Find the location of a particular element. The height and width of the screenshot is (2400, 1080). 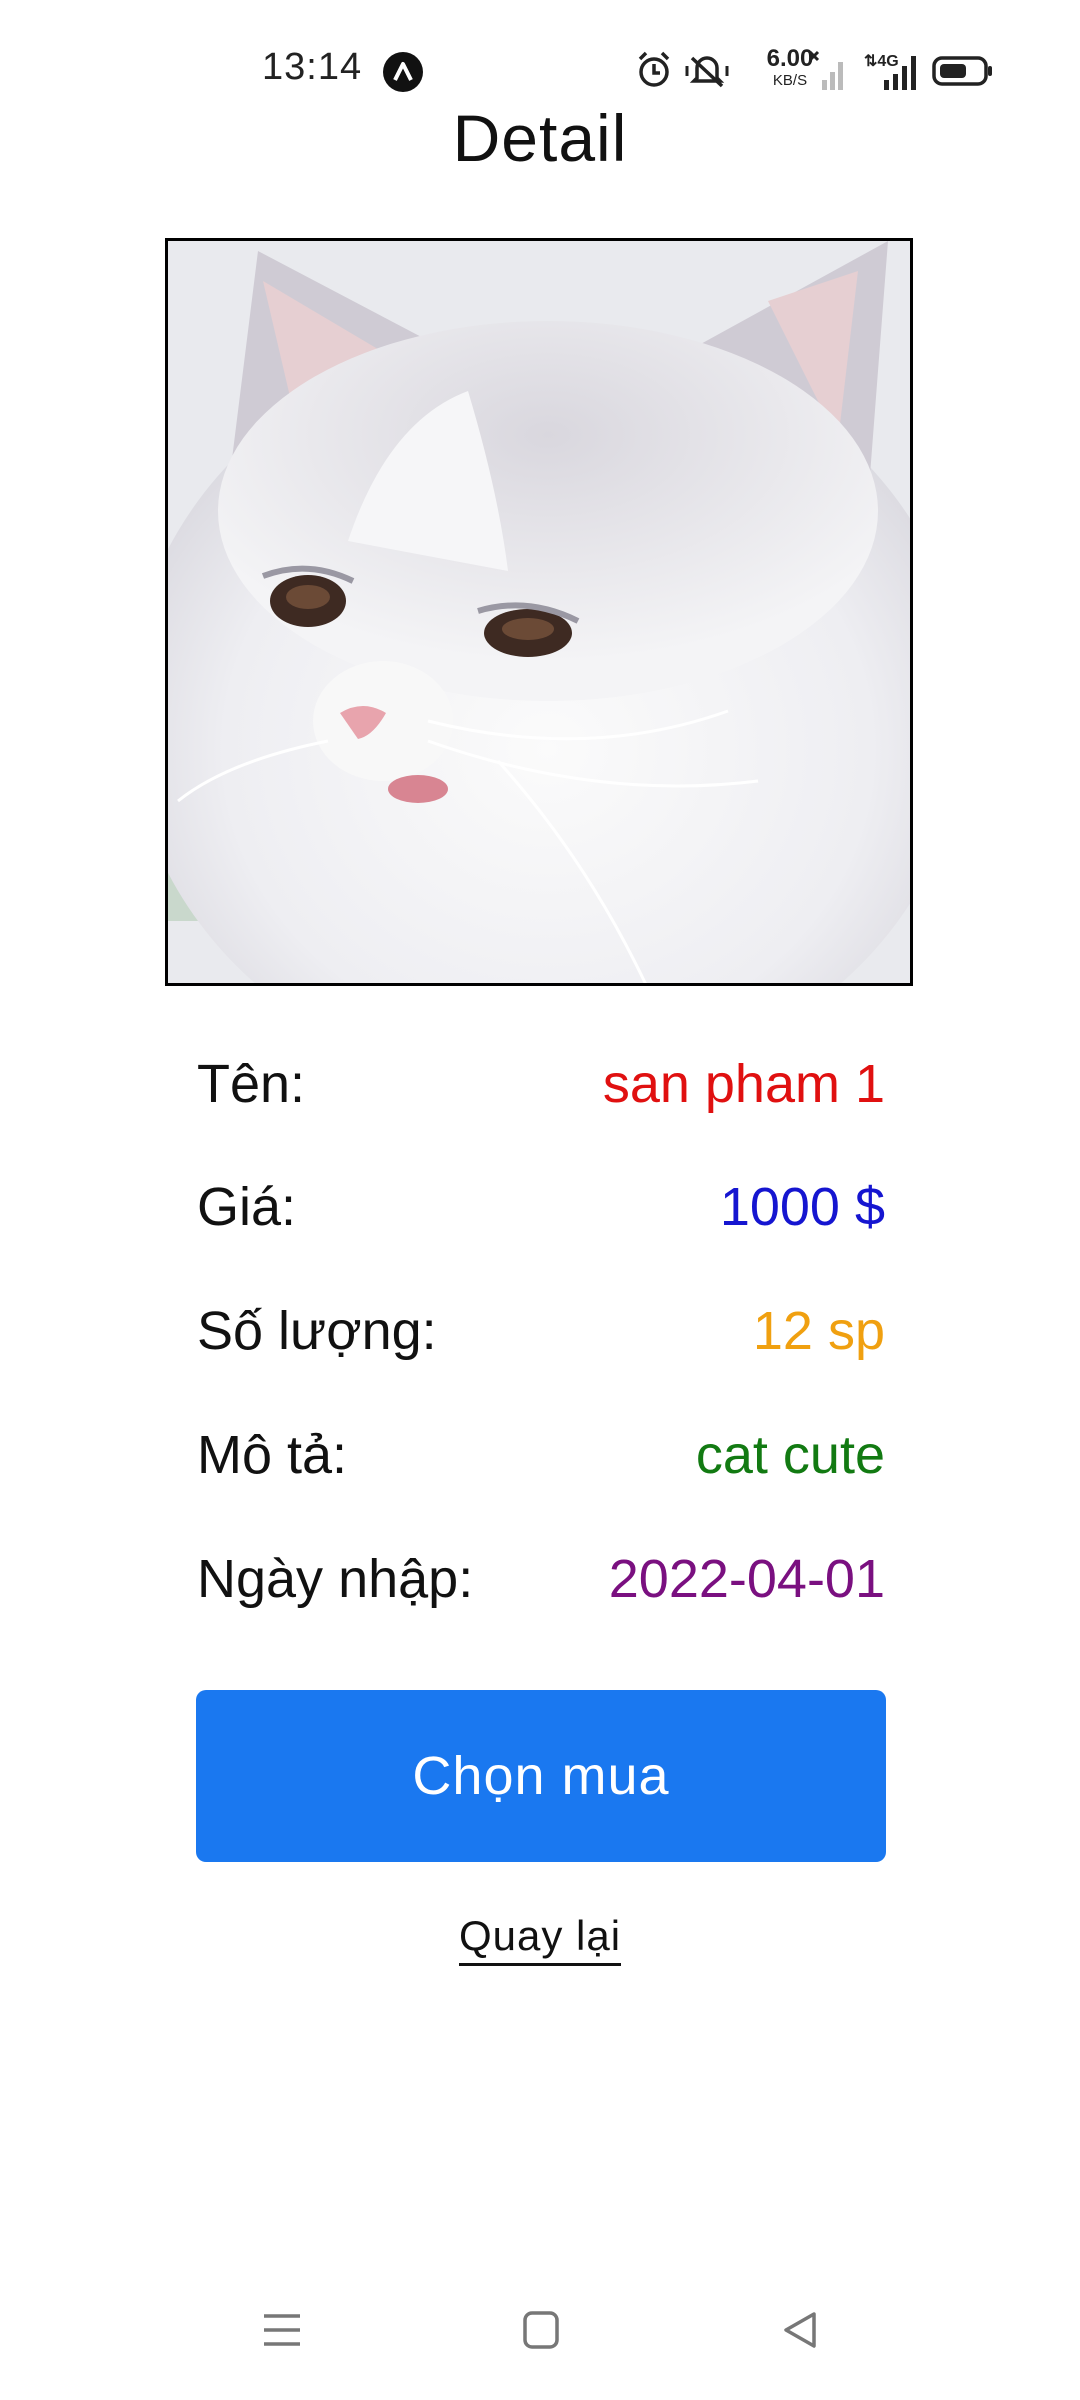

back-link-container: Quay lại is located at coordinates (540, 1939).